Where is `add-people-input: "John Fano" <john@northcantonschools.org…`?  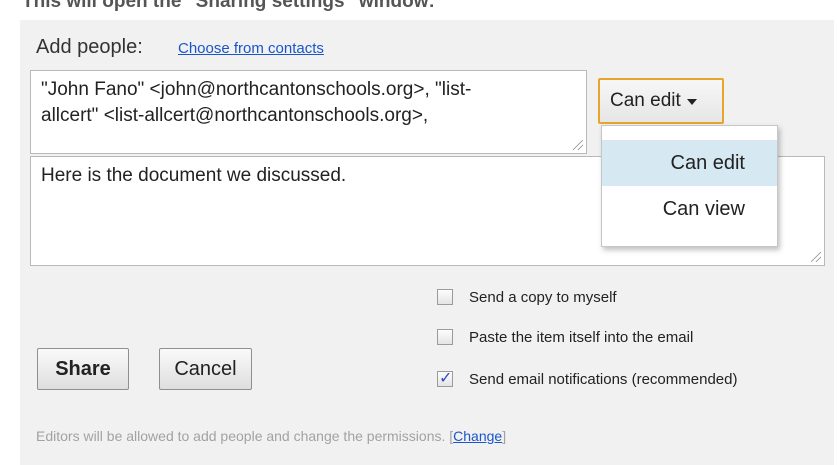
add-people-input: "John Fano" <john@northcantonschools.org… is located at coordinates (308, 112).